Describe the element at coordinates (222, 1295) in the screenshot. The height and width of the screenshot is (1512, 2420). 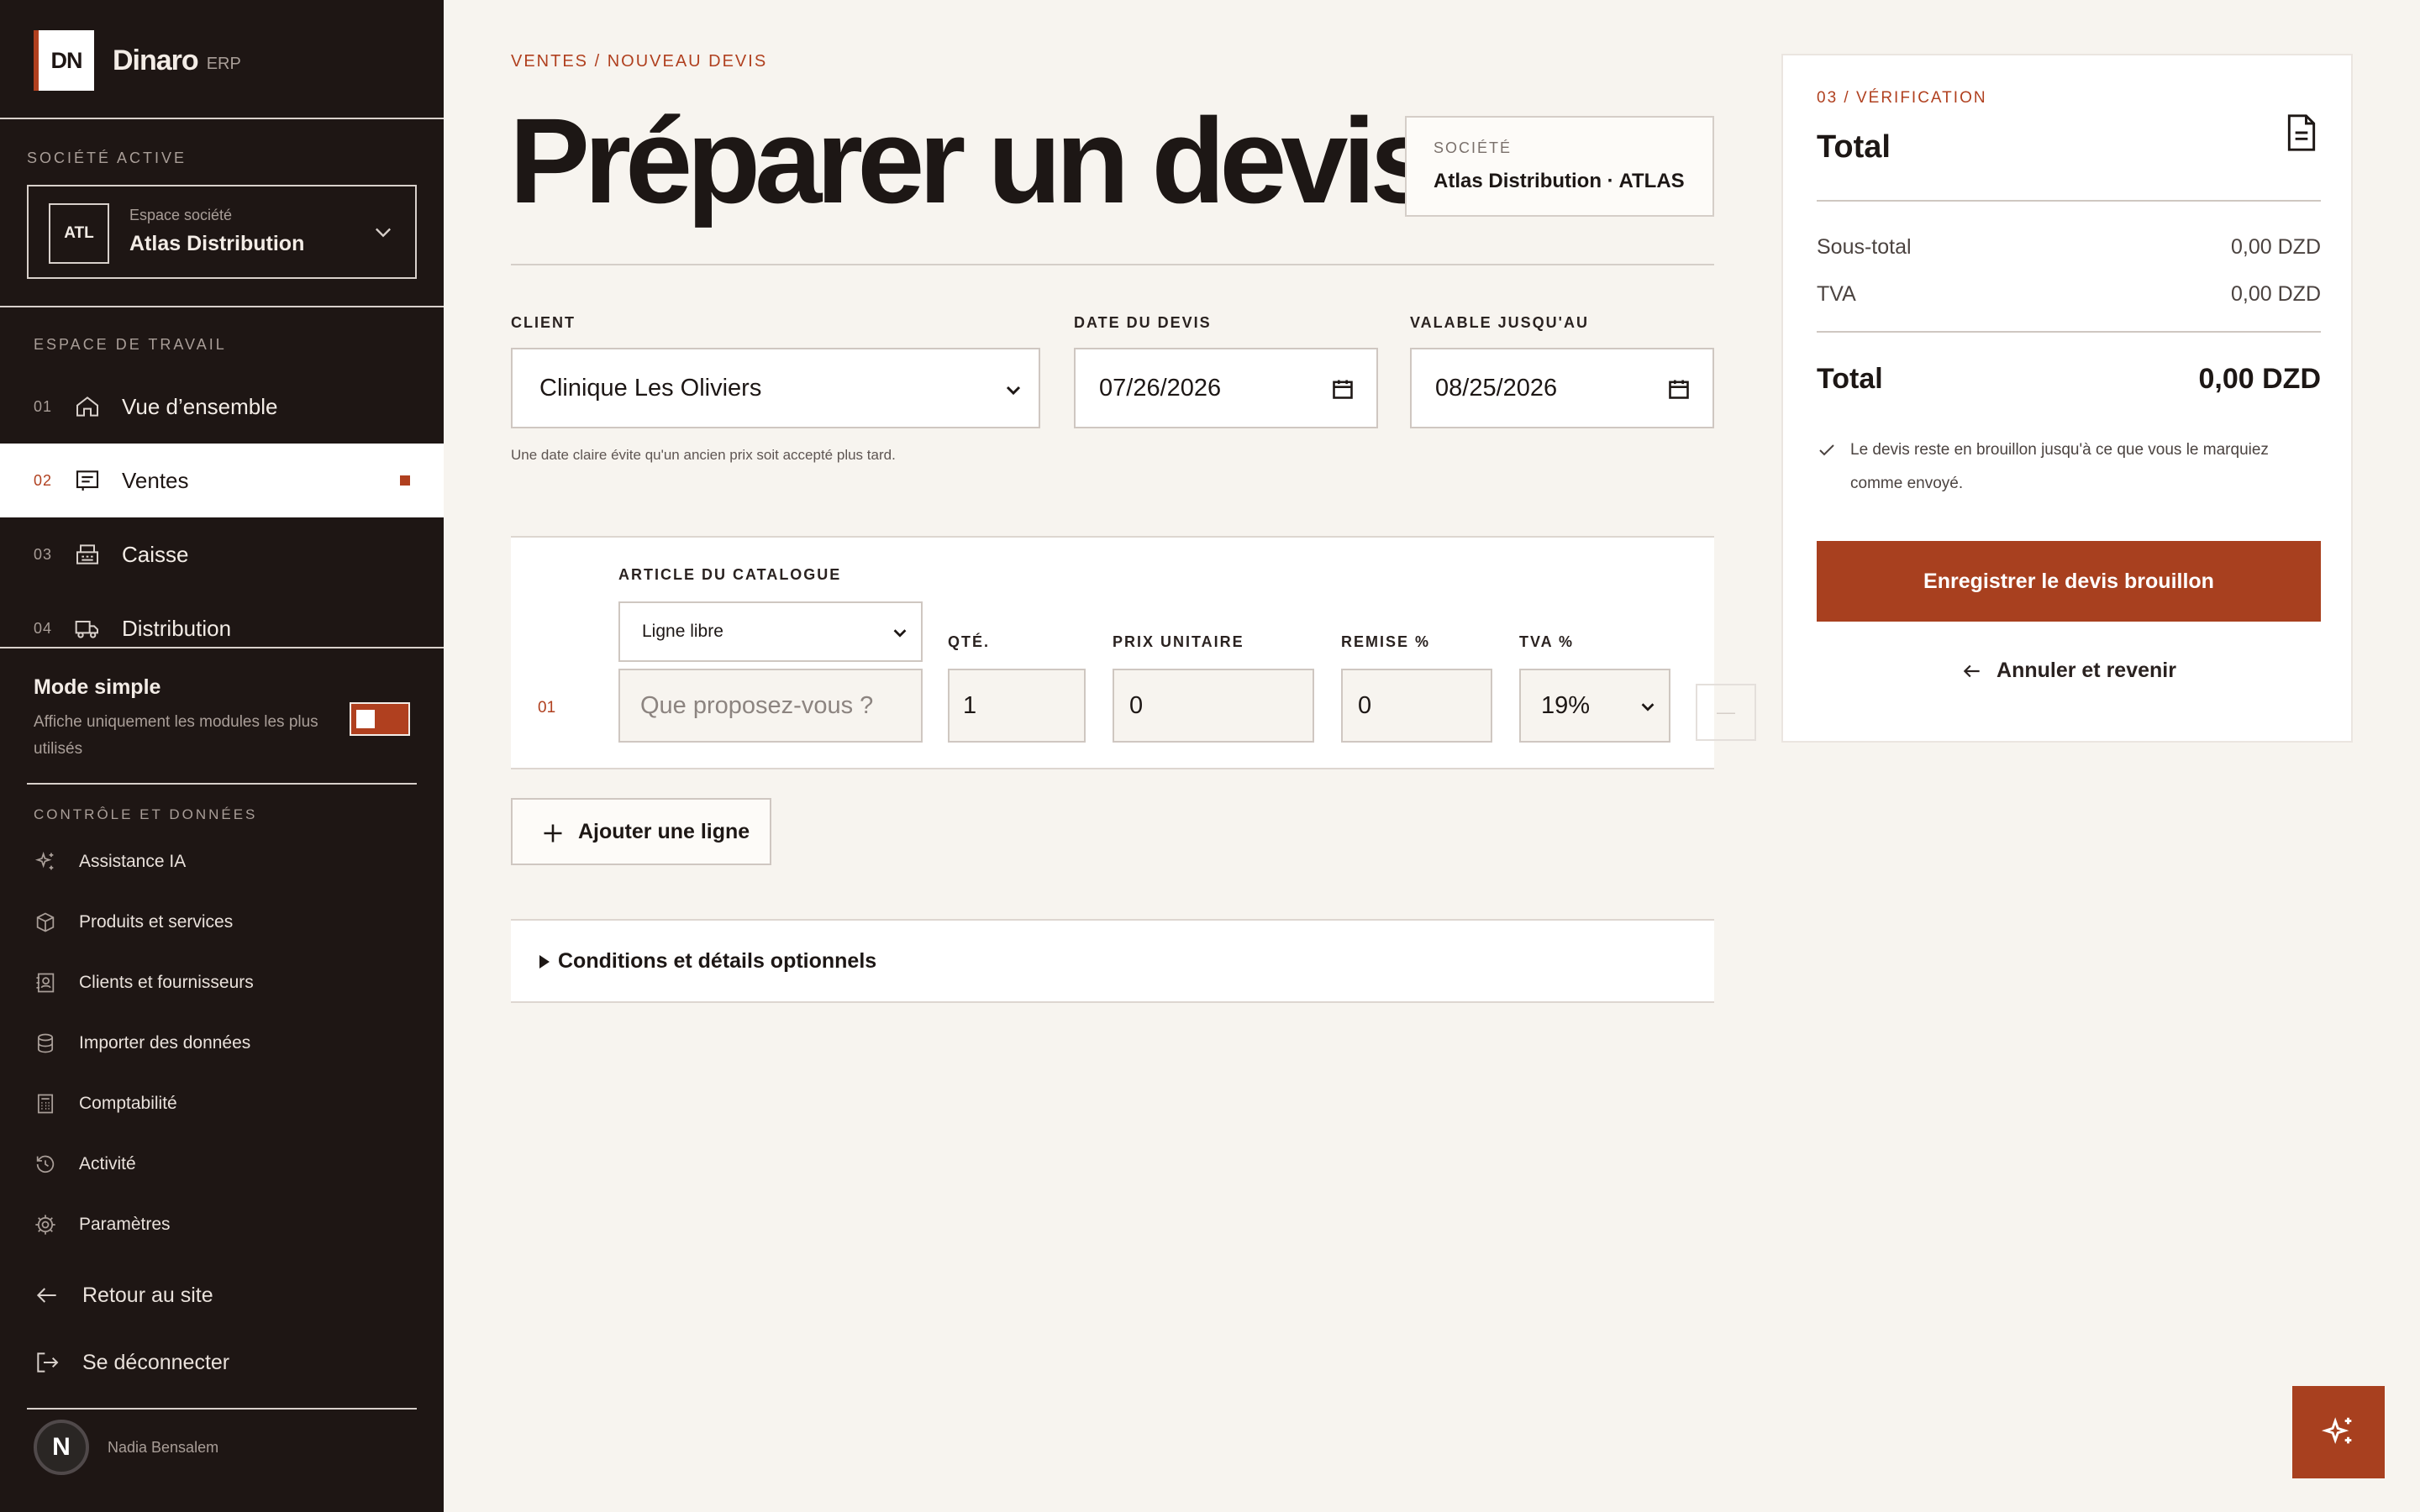
I see `back-to-site-link: Retour au site` at that location.